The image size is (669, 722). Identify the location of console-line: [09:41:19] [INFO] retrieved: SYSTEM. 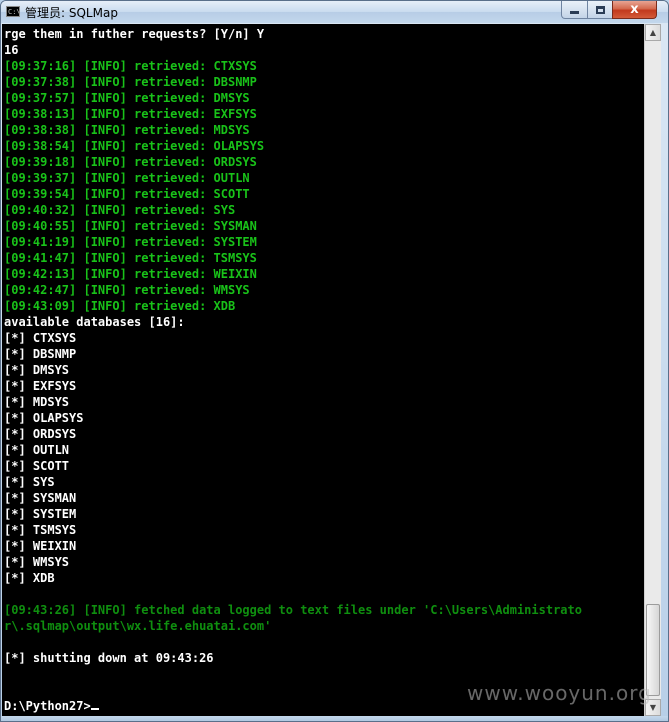
(293, 242).